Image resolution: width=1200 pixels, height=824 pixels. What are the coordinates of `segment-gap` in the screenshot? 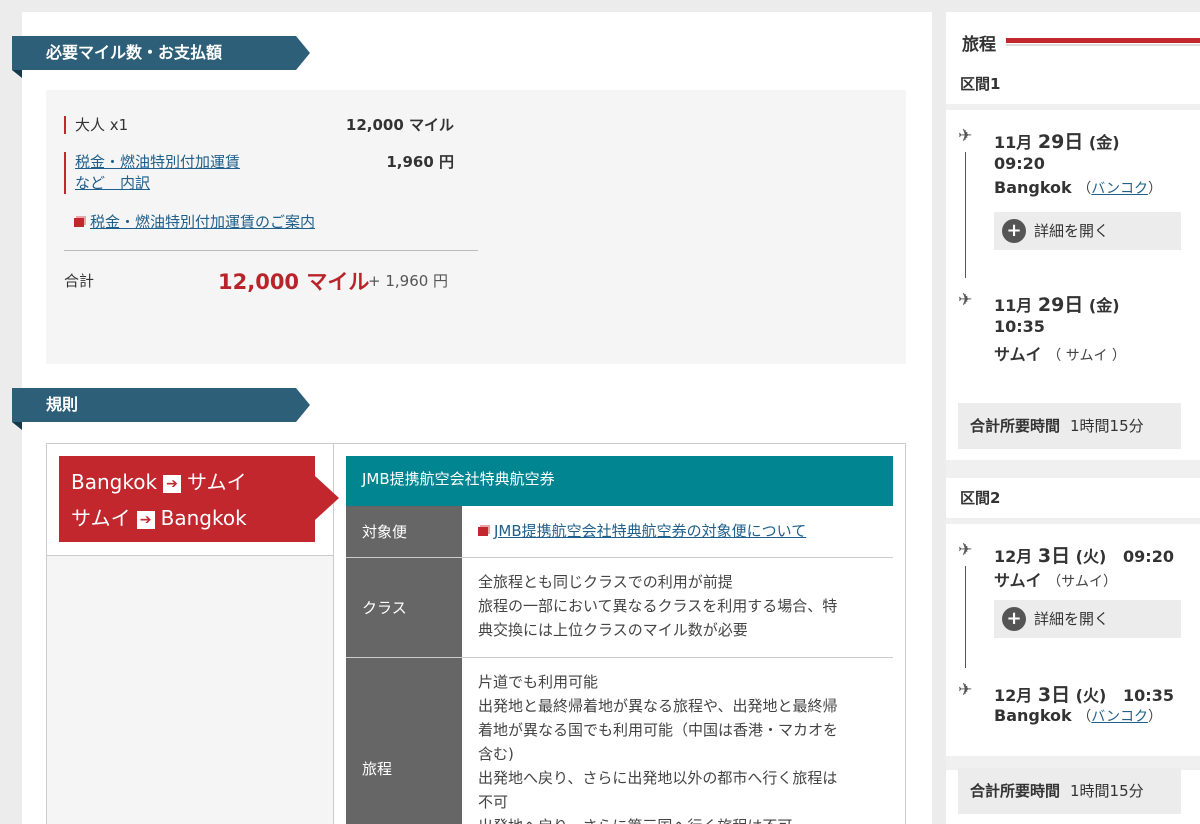 It's located at (1073, 470).